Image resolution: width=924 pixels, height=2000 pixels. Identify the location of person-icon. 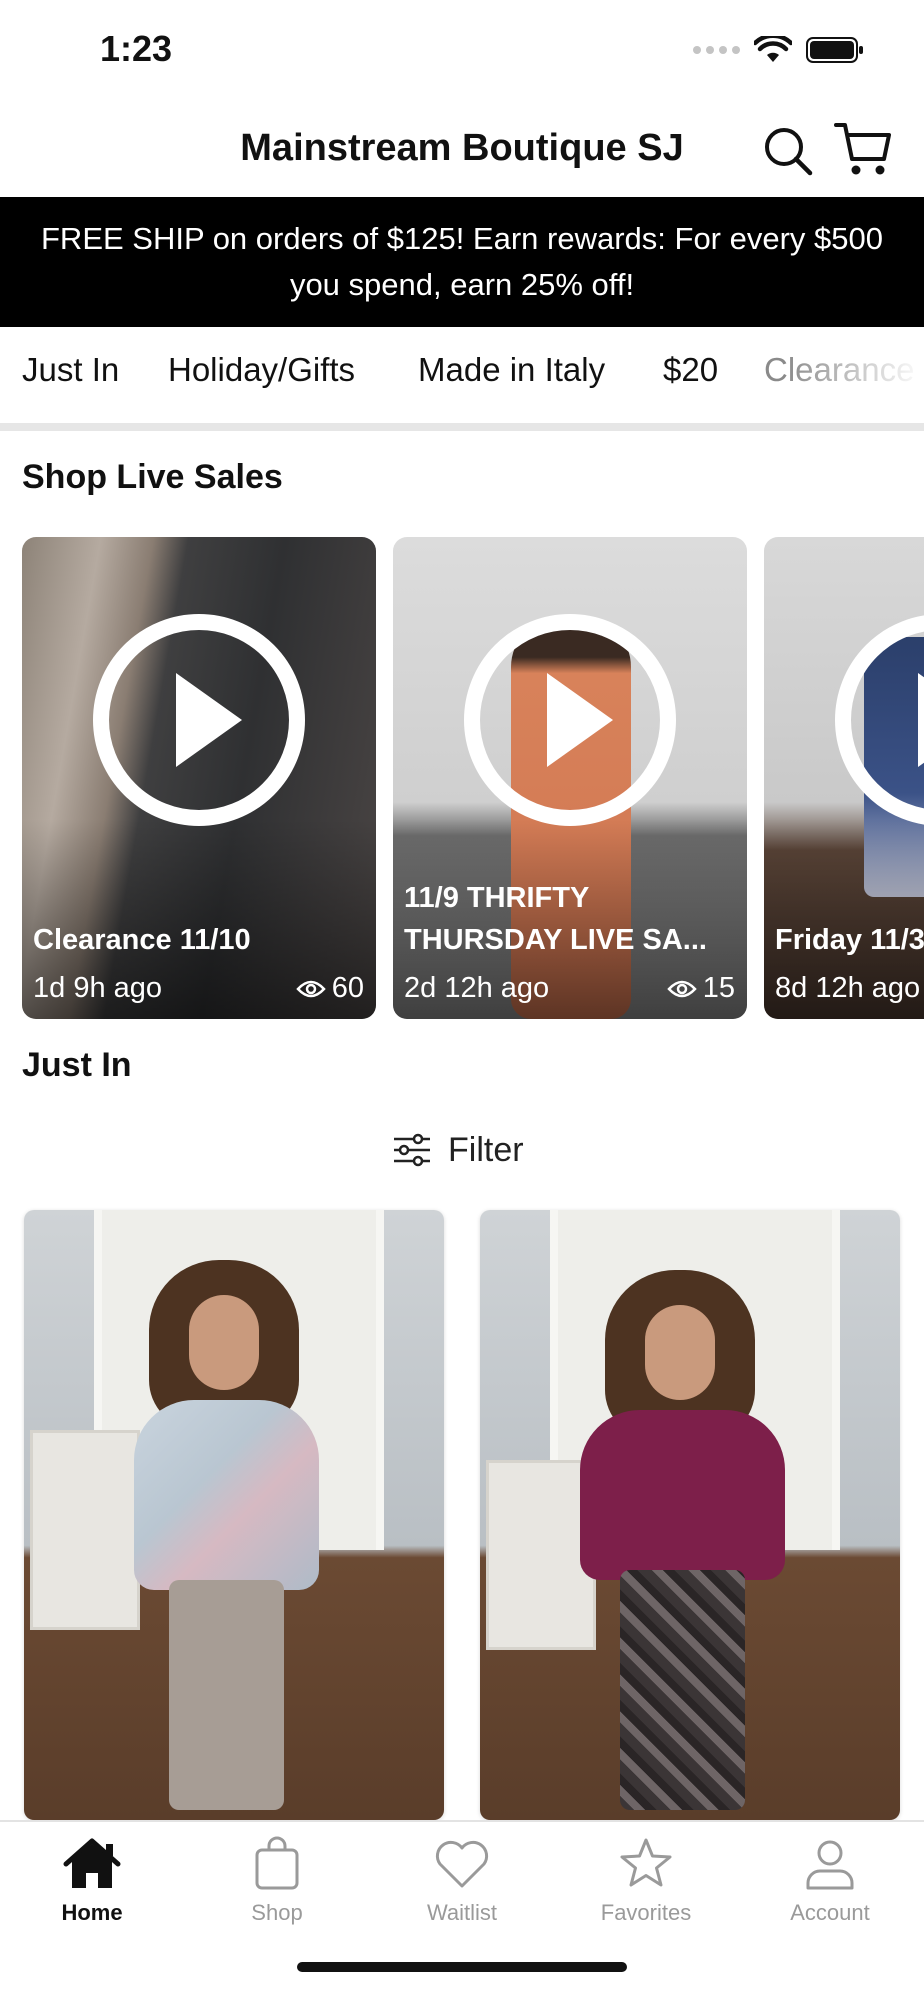
(830, 1865).